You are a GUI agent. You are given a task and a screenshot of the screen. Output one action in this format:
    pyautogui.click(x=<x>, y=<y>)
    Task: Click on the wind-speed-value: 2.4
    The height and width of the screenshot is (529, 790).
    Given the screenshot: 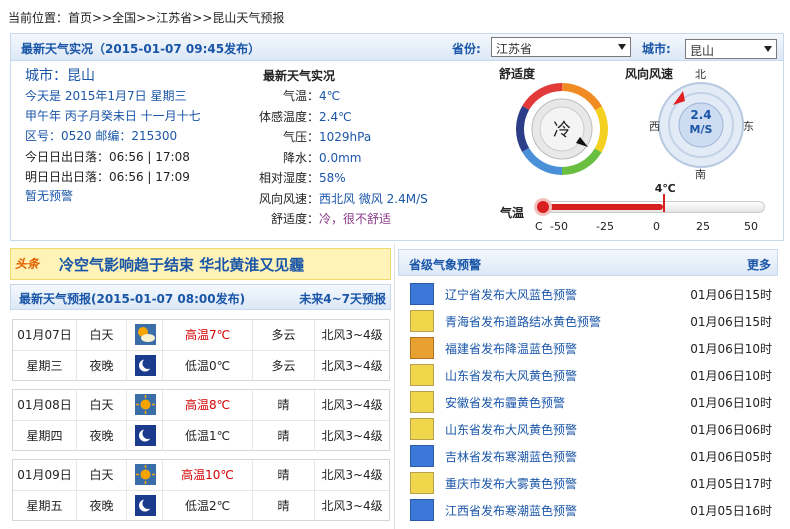 What is the action you would take?
    pyautogui.click(x=701, y=115)
    